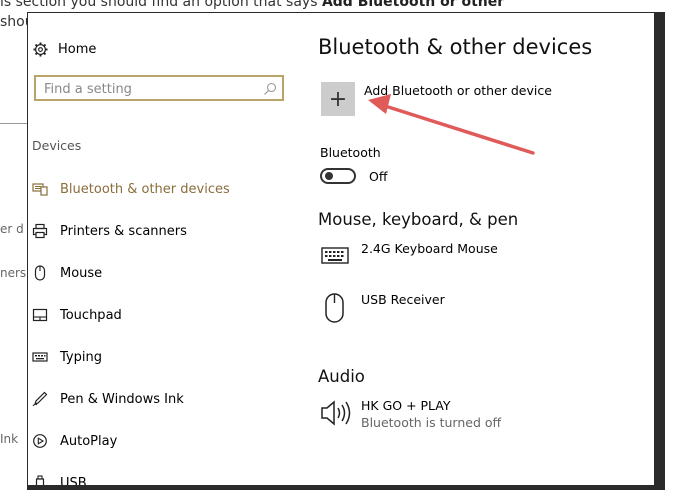 The height and width of the screenshot is (500, 685). I want to click on sidebar-item-label: Mouse, so click(81, 273).